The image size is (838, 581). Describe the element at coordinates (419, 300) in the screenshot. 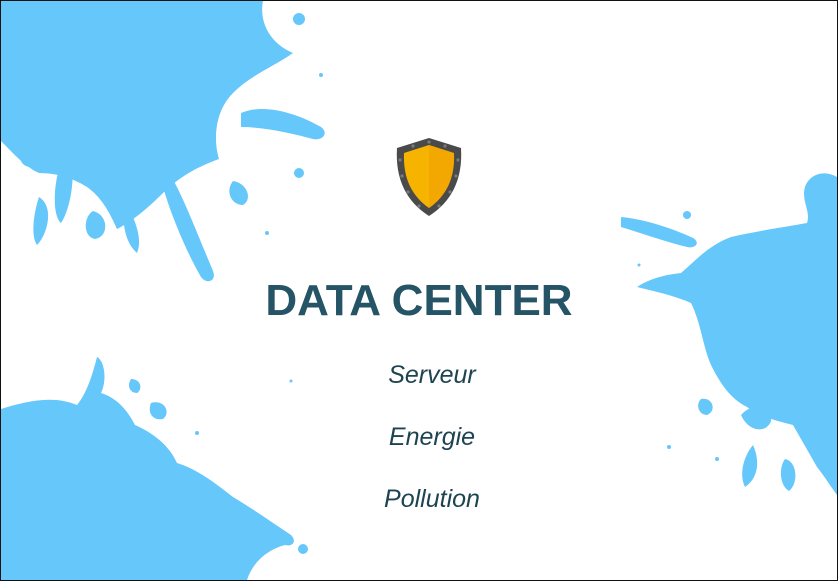

I see `slide-title: DATA CENTER` at that location.